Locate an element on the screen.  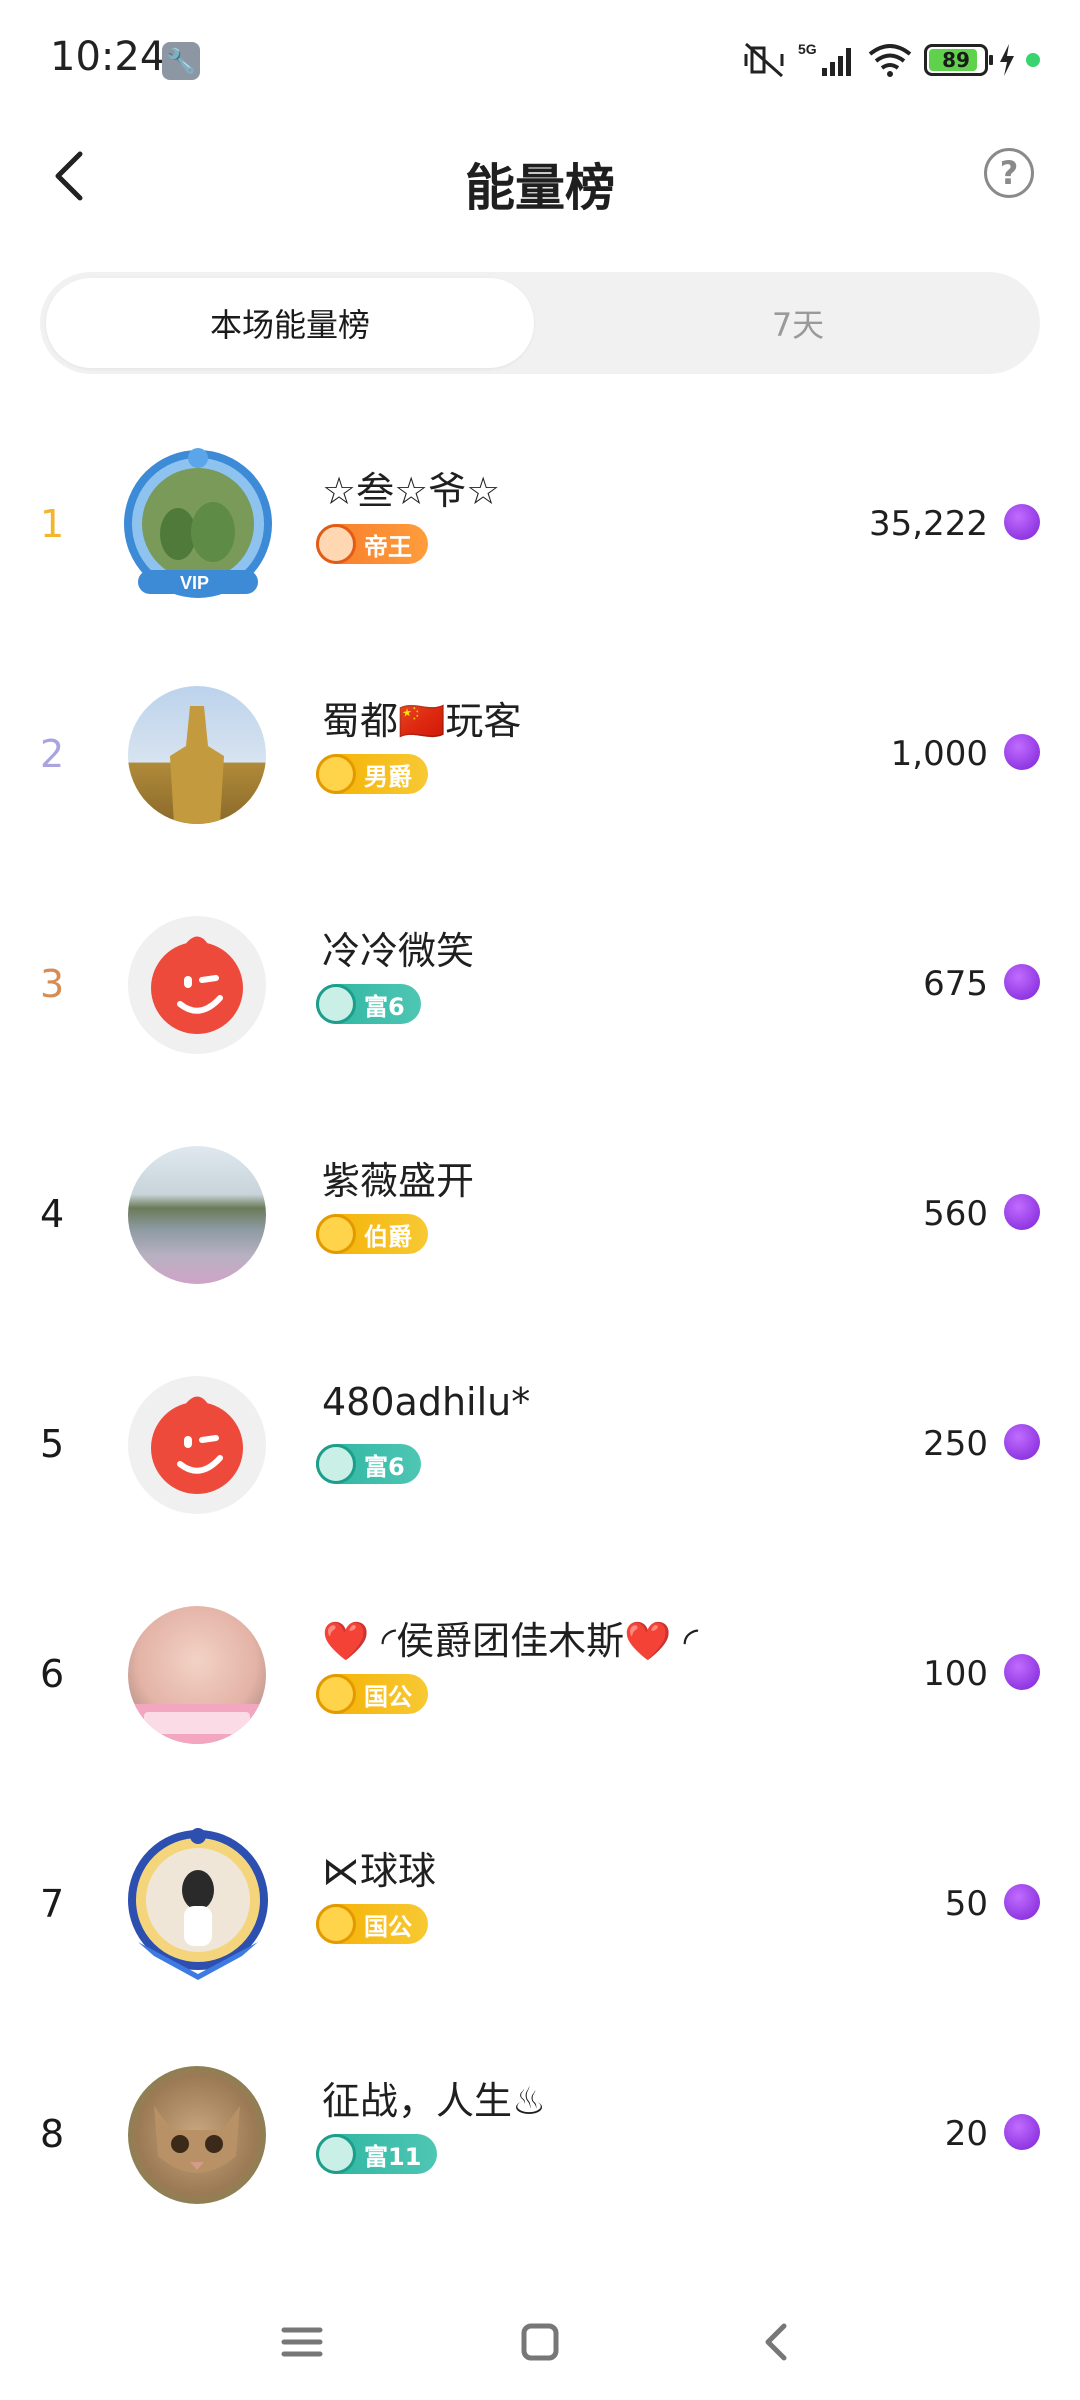
user-name: ☆叁☆爷☆ is located at coordinates (411, 491).